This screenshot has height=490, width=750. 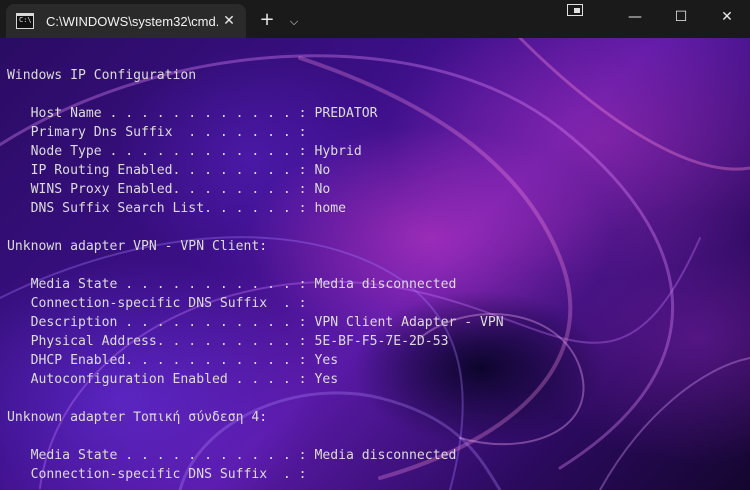 I want to click on maximize-button: ☐, so click(x=681, y=17).